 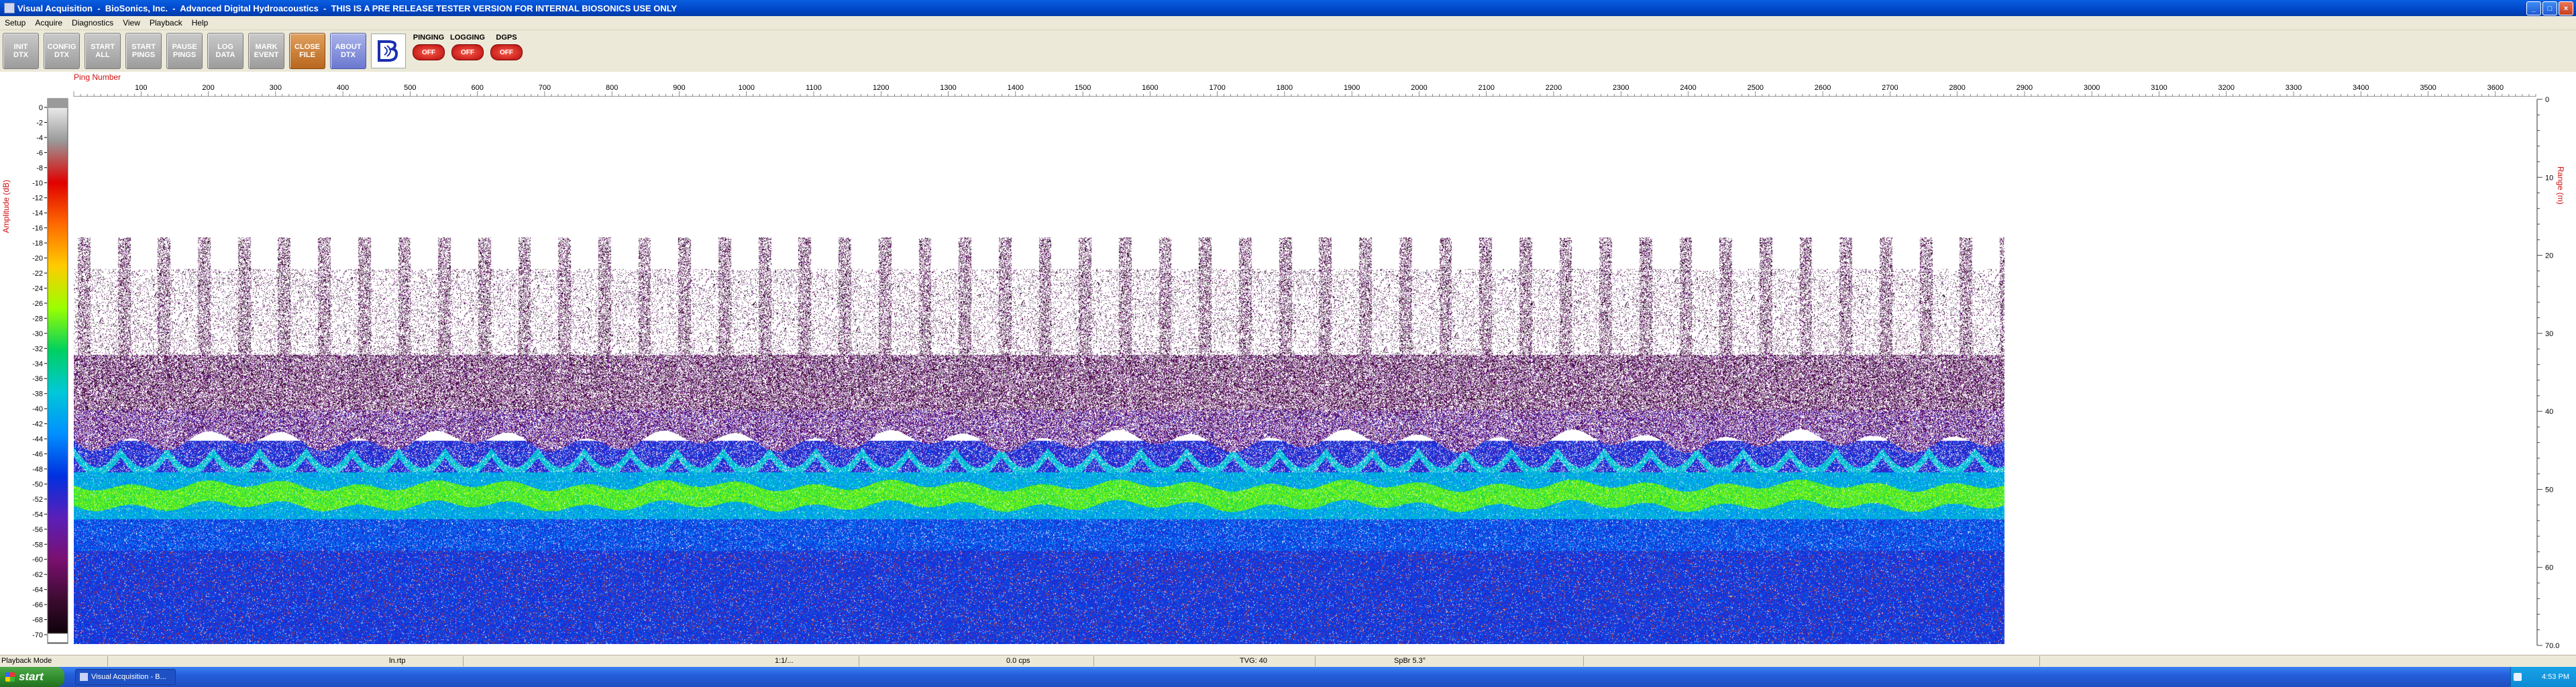 I want to click on range-tick-label: 30, so click(x=2549, y=334).